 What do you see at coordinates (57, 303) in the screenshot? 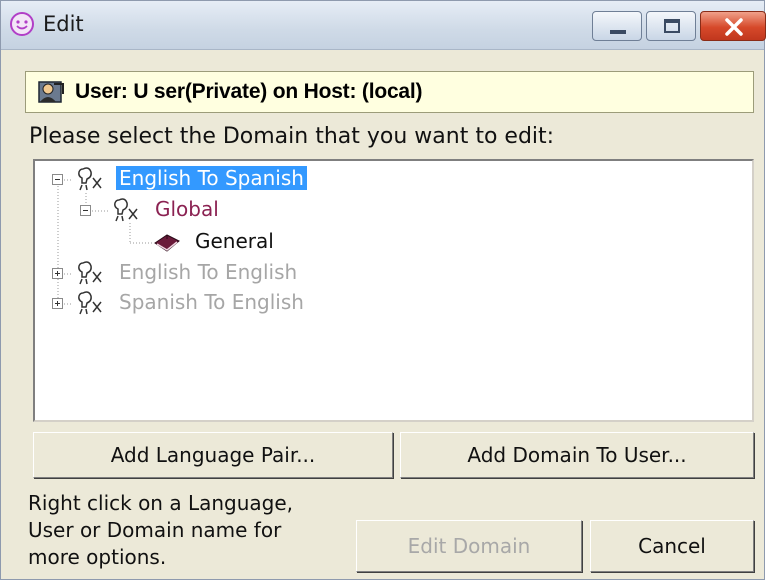
I see `expand-toggle-spanish-to-english` at bounding box center [57, 303].